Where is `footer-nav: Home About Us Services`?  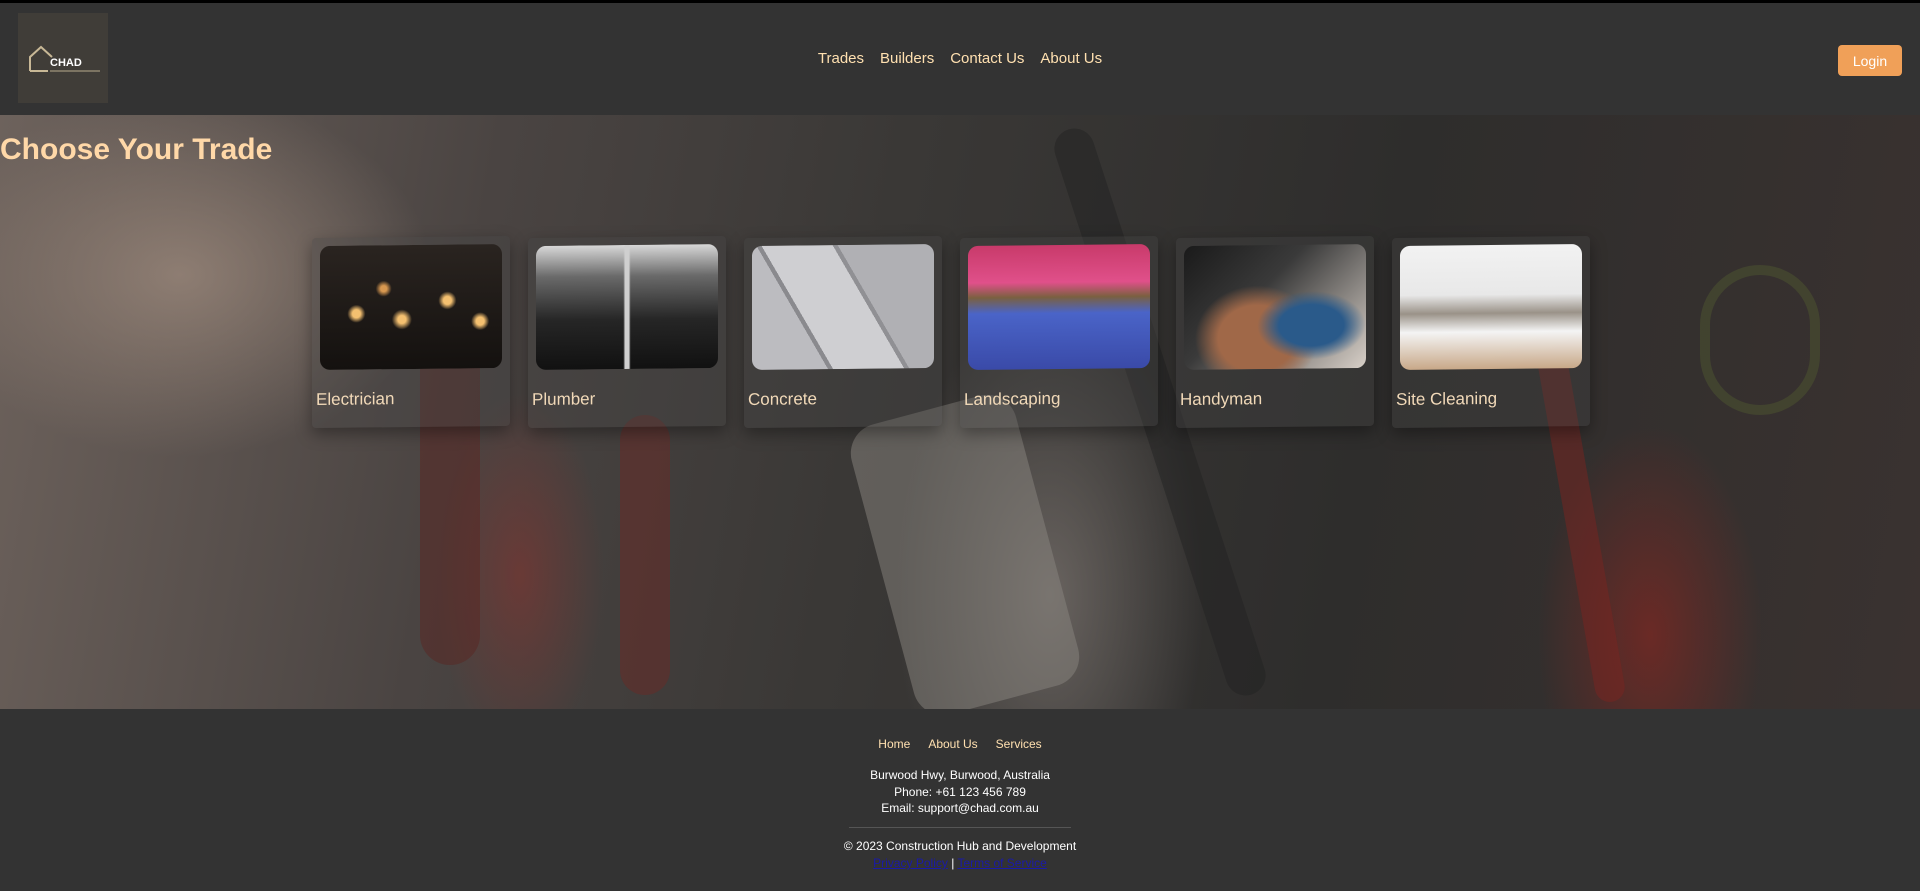
footer-nav: Home About Us Services is located at coordinates (960, 744).